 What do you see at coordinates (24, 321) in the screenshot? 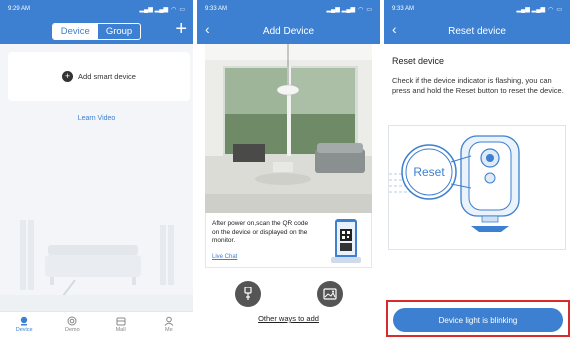
I see `device-icon` at bounding box center [24, 321].